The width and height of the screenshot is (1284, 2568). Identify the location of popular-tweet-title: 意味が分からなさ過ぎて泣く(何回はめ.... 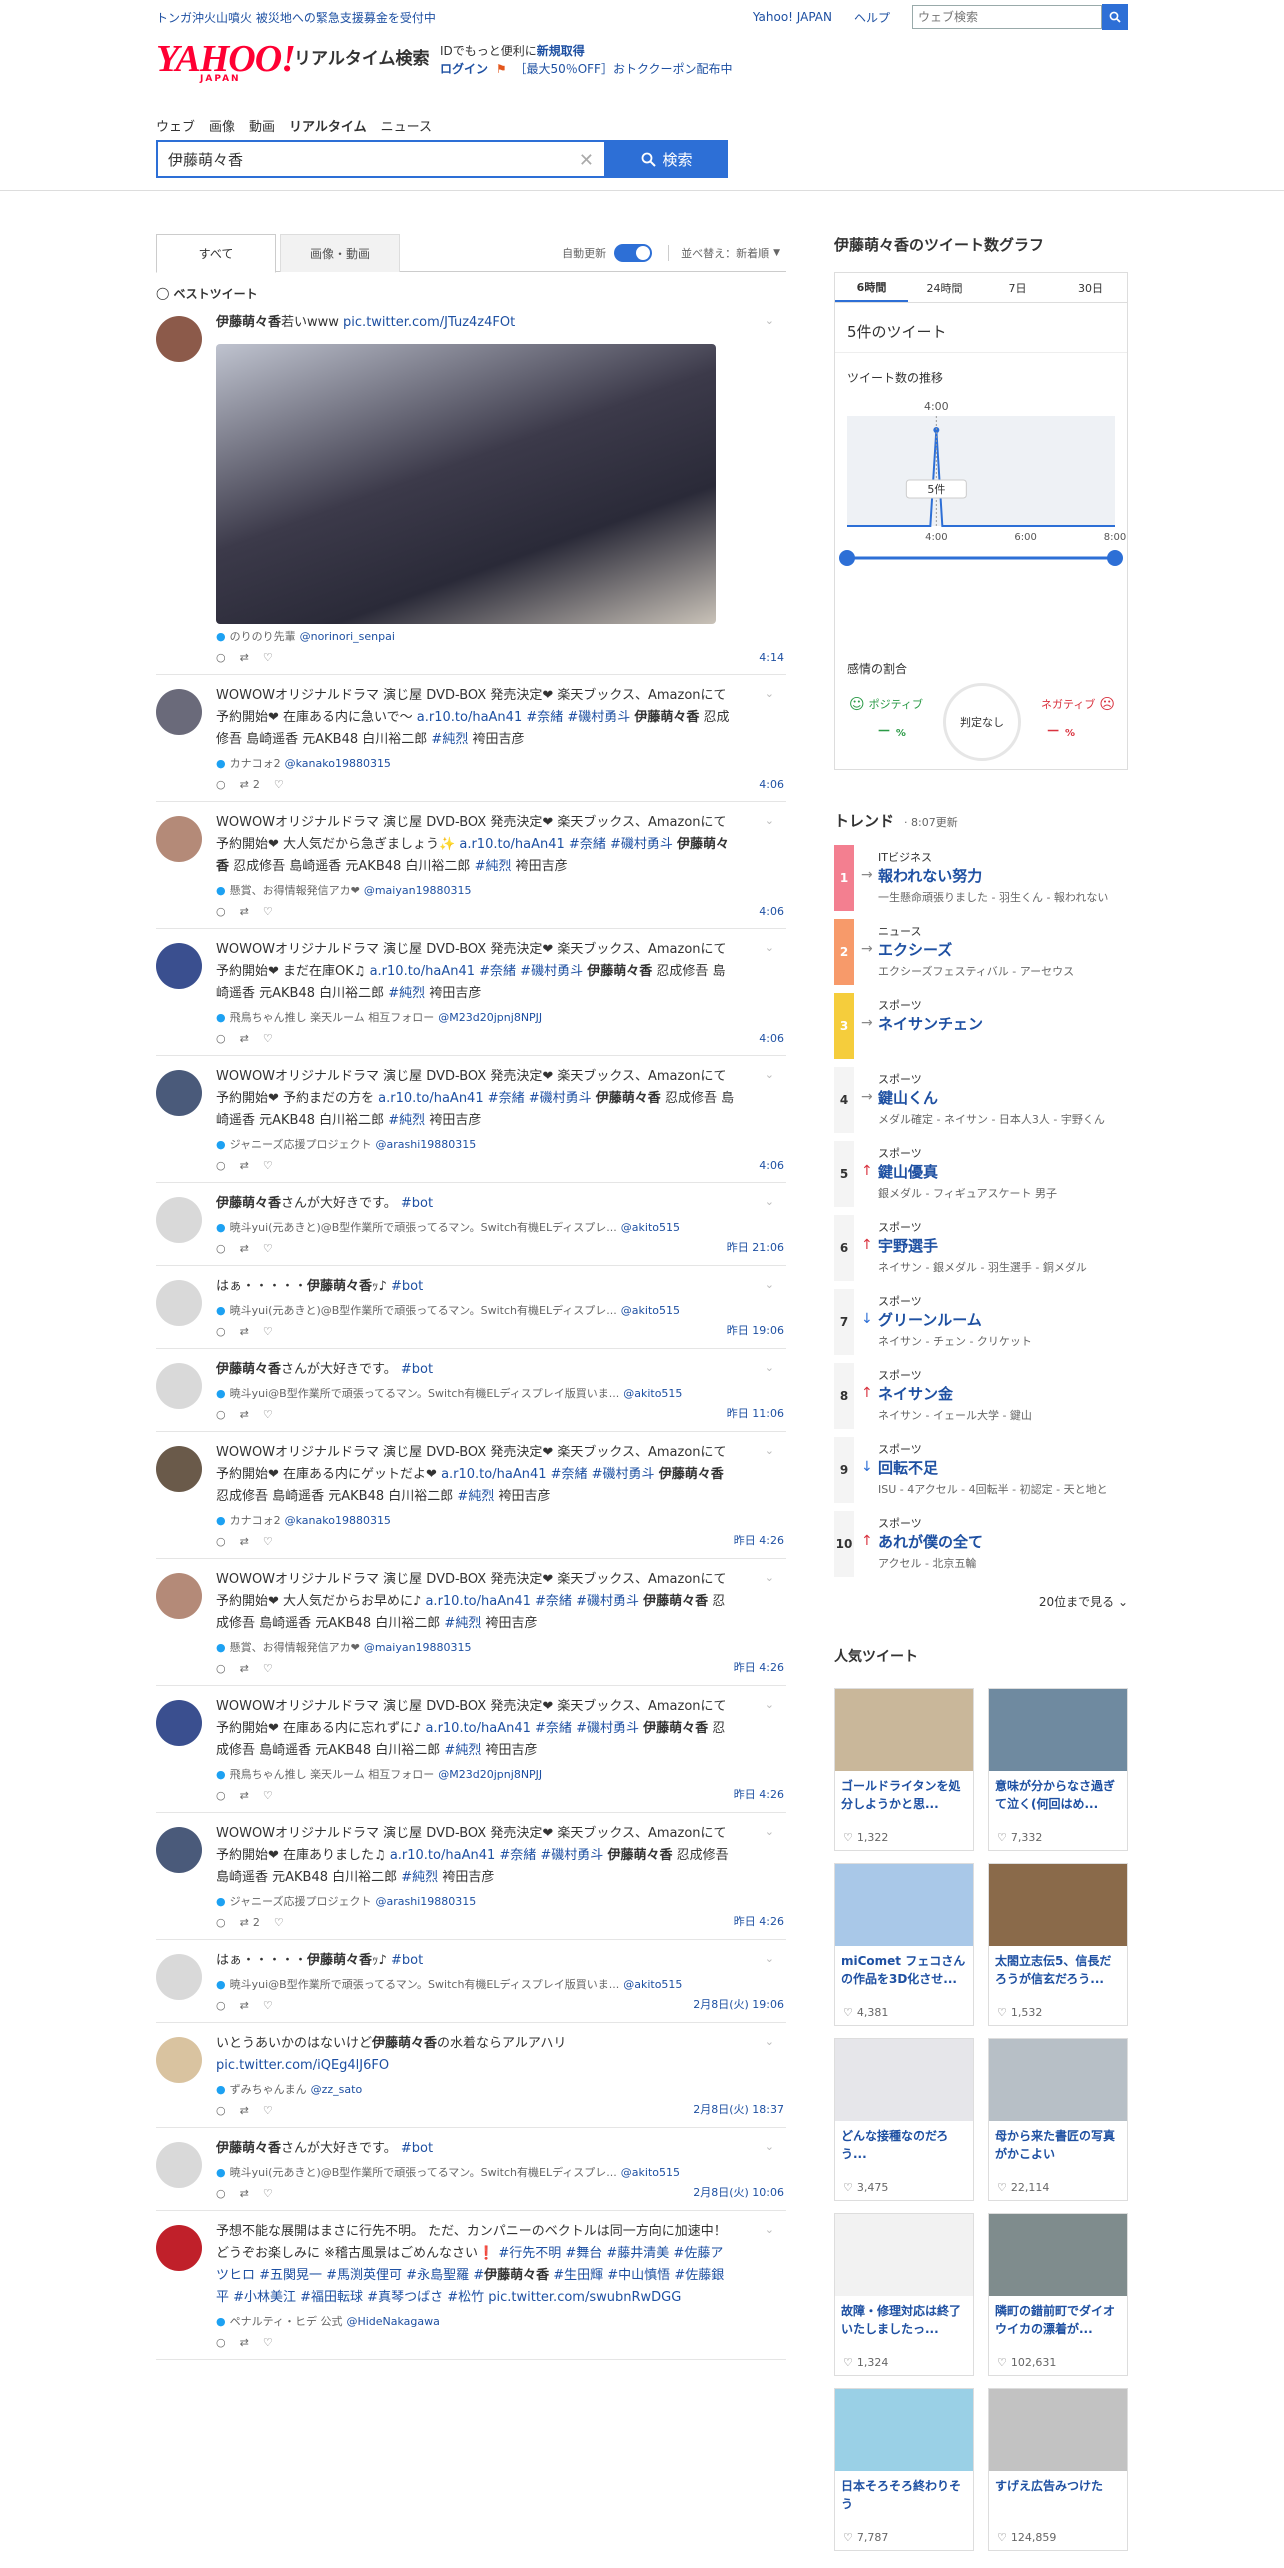
(1058, 1794).